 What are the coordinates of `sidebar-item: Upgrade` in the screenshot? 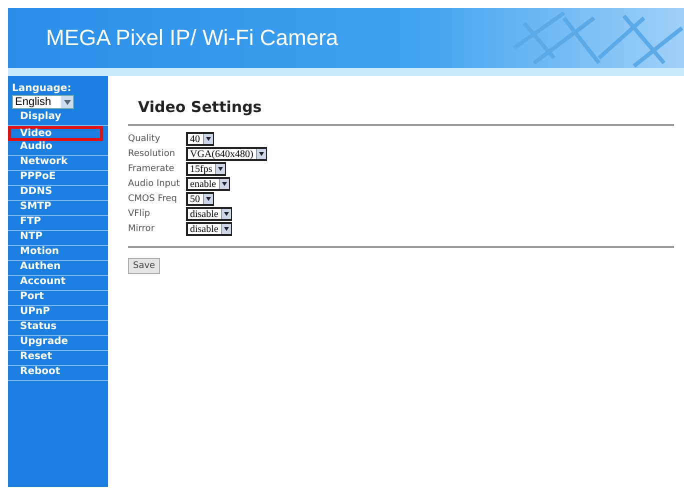 It's located at (58, 343).